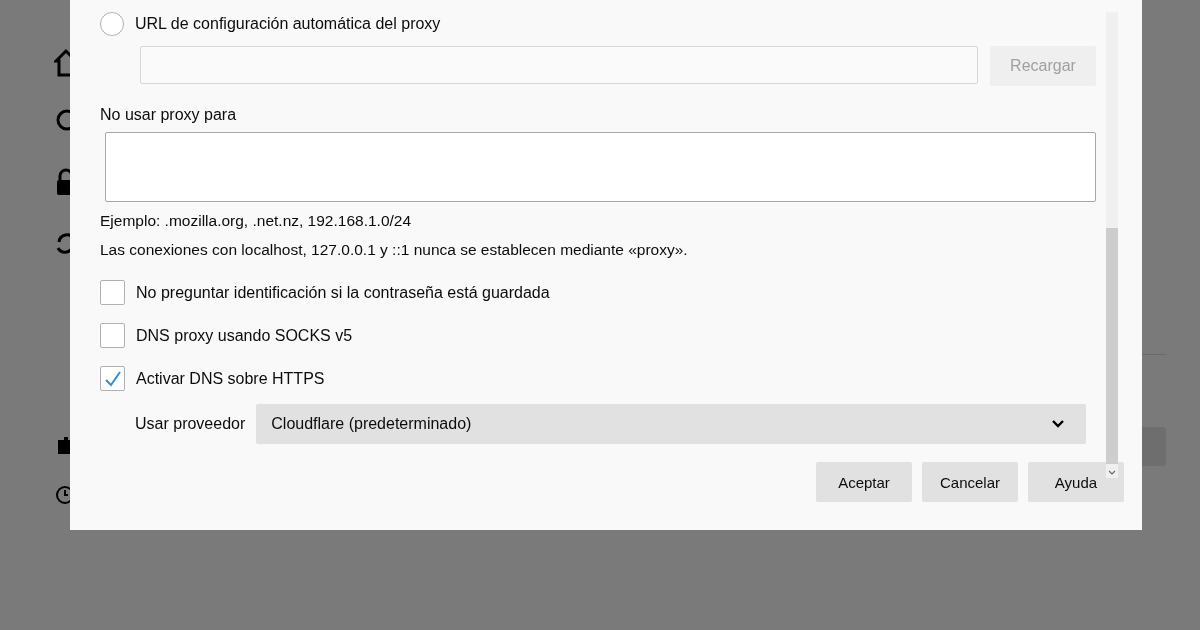 The image size is (1200, 630). I want to click on dialog-button: Cancelar, so click(970, 482).